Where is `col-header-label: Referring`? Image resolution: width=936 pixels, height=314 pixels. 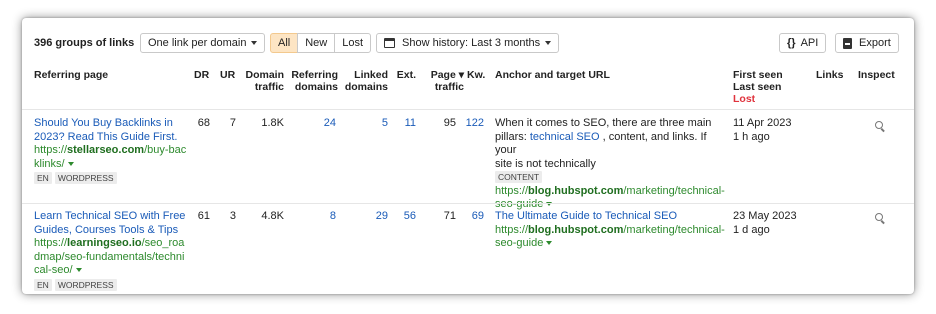
col-header-label: Referring is located at coordinates (314, 75).